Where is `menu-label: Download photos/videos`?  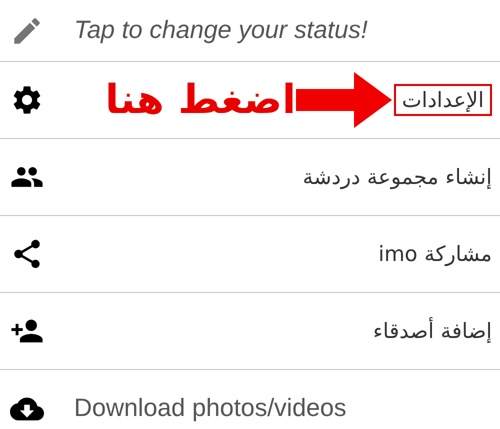
menu-label: Download photos/videos is located at coordinates (211, 408).